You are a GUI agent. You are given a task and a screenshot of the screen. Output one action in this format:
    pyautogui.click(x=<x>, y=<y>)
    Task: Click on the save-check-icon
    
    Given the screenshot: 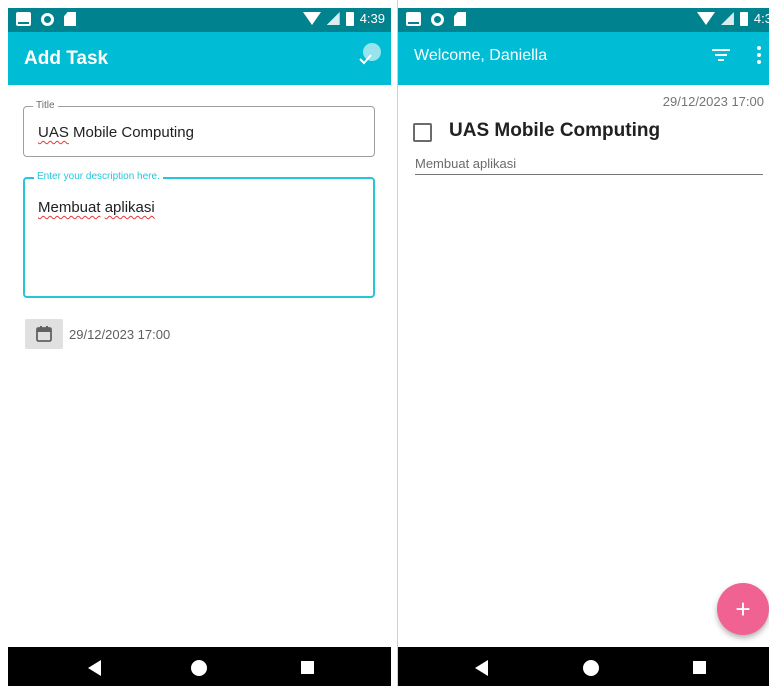 What is the action you would take?
    pyautogui.click(x=370, y=54)
    